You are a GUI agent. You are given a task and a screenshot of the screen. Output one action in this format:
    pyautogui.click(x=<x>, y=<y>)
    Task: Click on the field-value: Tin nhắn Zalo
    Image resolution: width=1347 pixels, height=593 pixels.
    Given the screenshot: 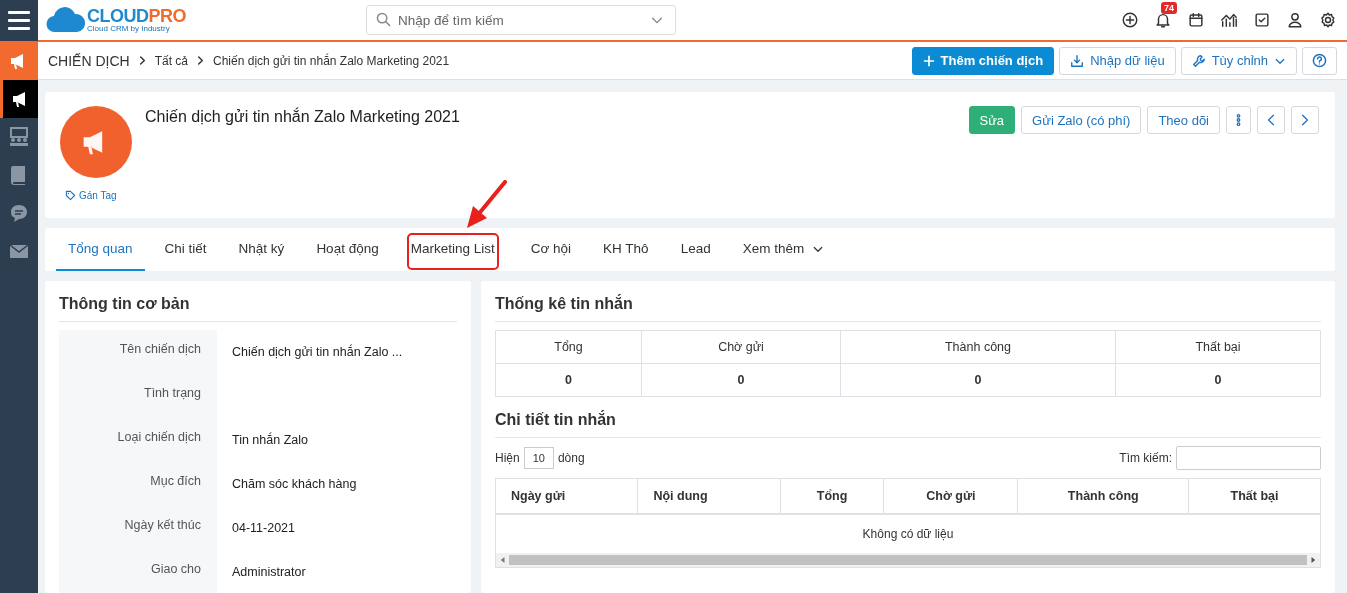 What is the action you would take?
    pyautogui.click(x=270, y=440)
    